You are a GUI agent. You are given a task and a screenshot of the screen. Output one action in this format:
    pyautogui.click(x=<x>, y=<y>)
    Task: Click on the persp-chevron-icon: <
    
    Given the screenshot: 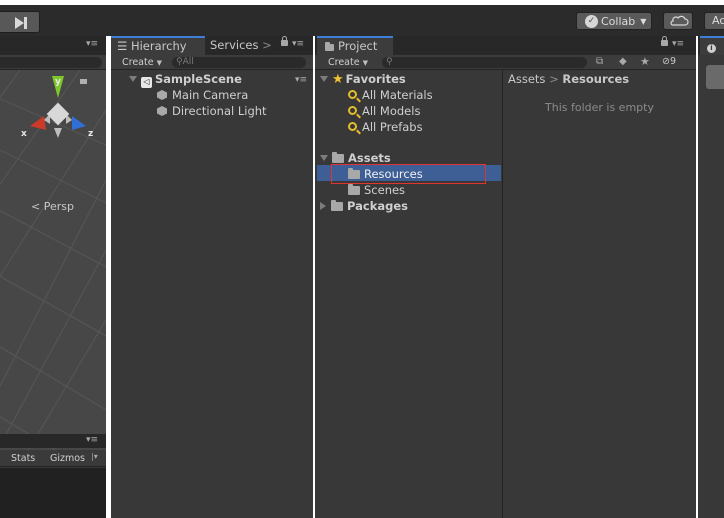 What is the action you would take?
    pyautogui.click(x=36, y=206)
    